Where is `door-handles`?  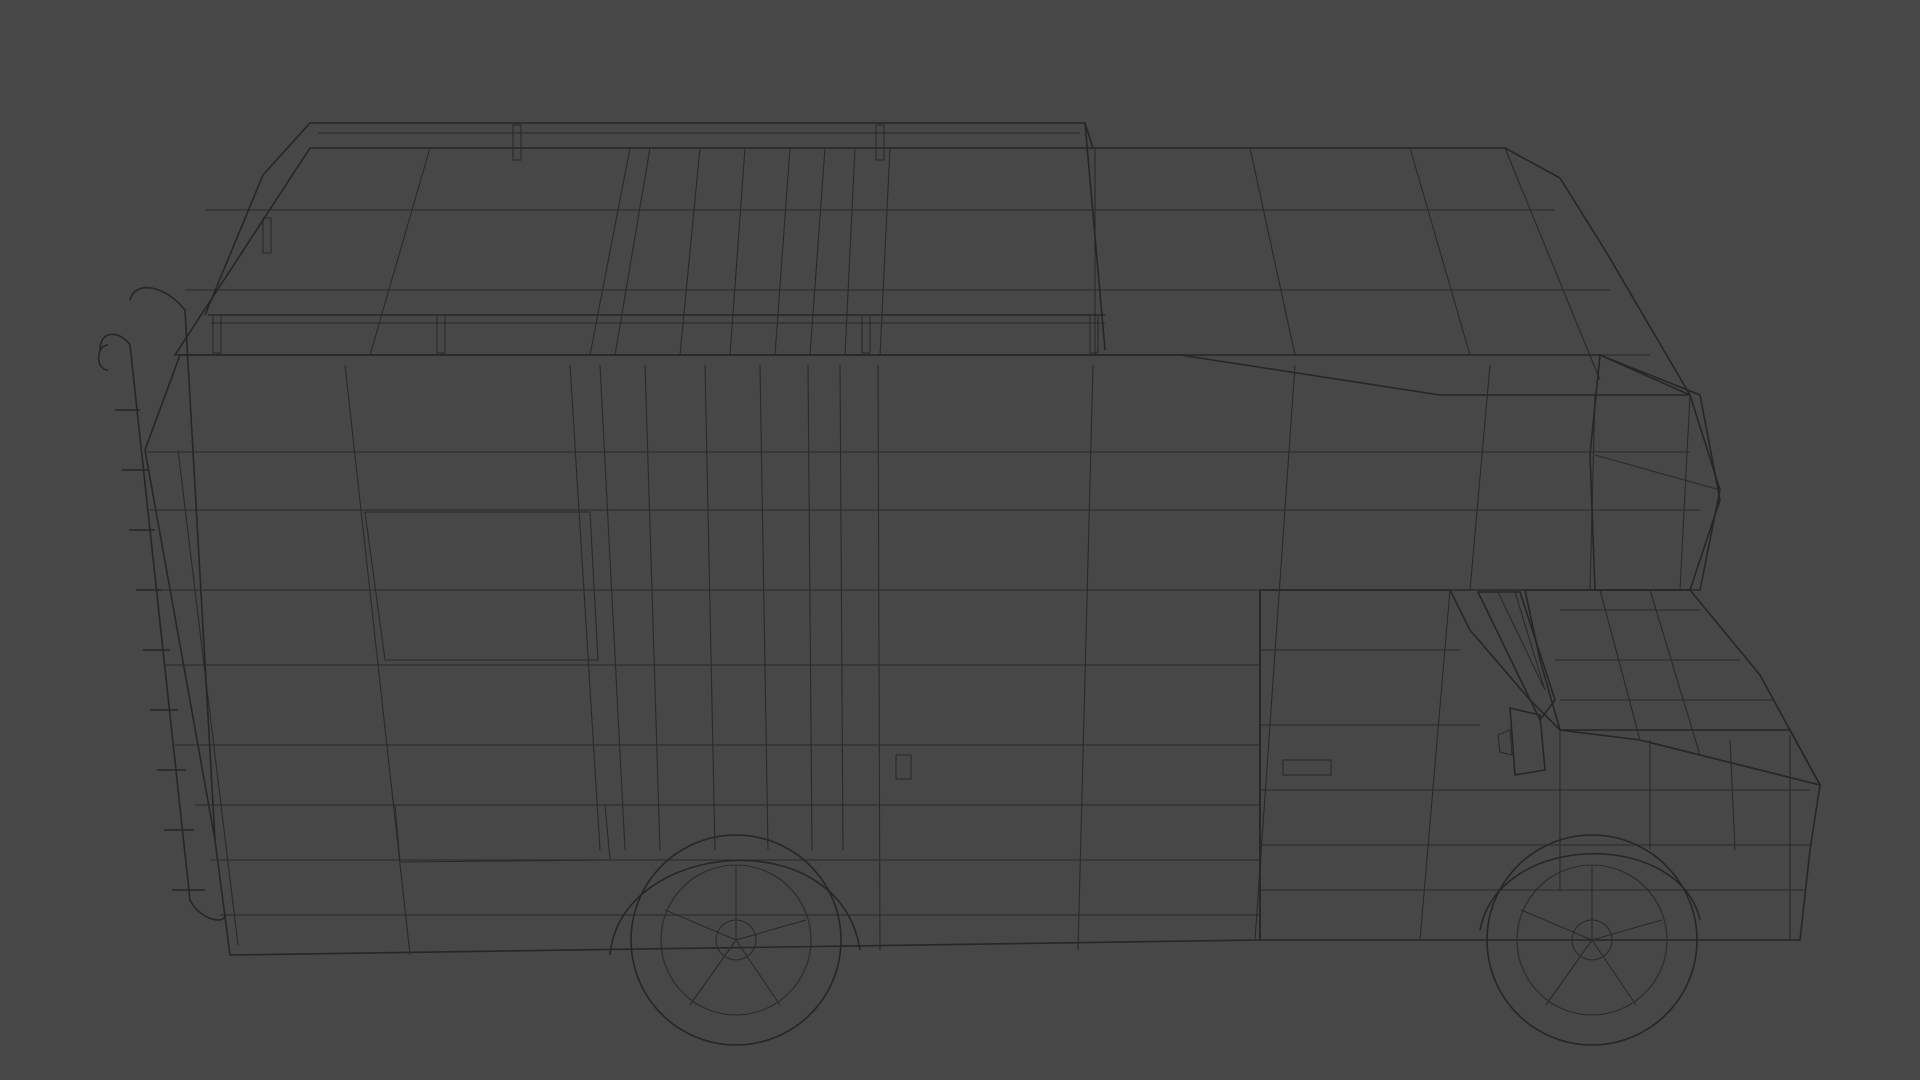 door-handles is located at coordinates (1113, 767).